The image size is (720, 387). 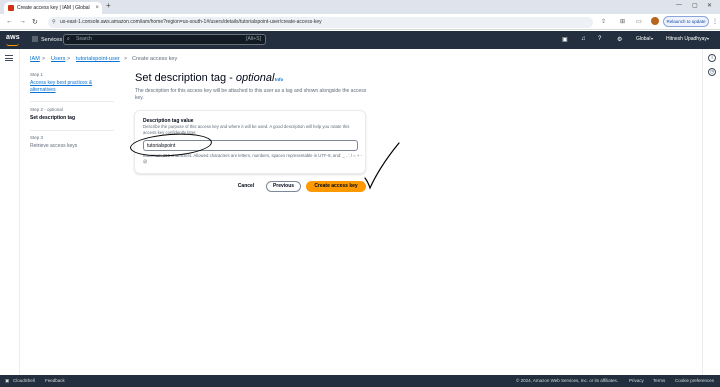 I want to click on settings-gear-icon: ⚙, so click(x=619, y=39).